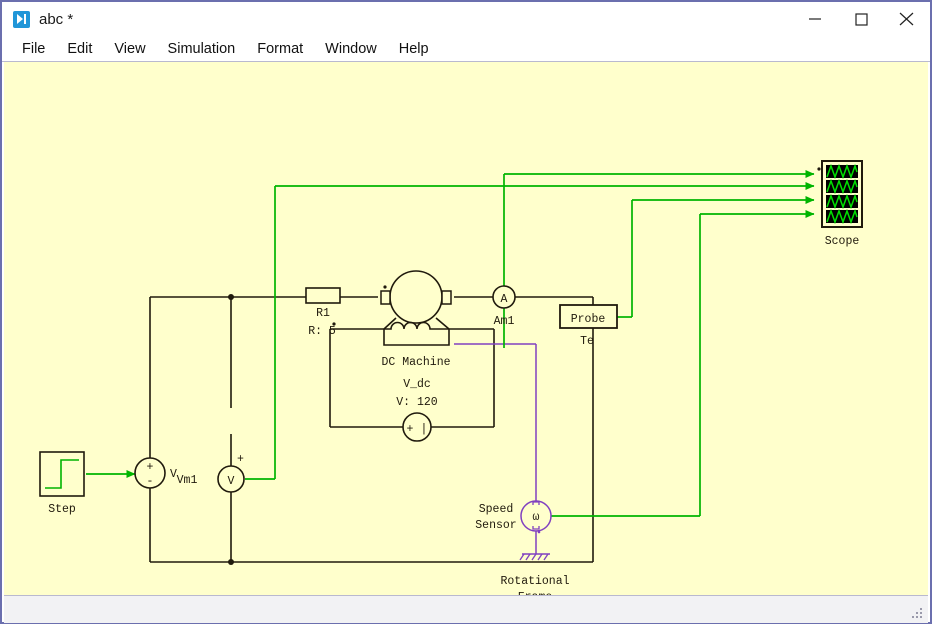 This screenshot has height=624, width=932. I want to click on minimize-button, so click(815, 19).